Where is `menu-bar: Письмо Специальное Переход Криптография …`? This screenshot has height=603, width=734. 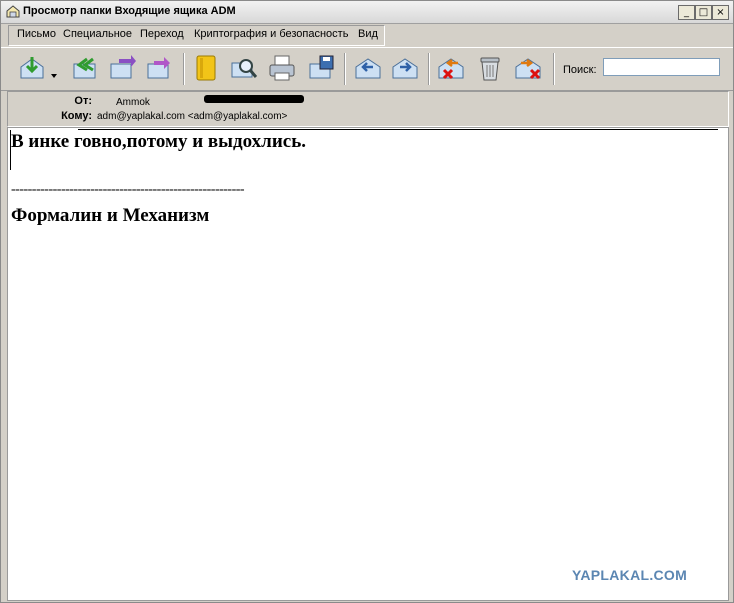 menu-bar: Письмо Специальное Переход Криптография … is located at coordinates (367, 35).